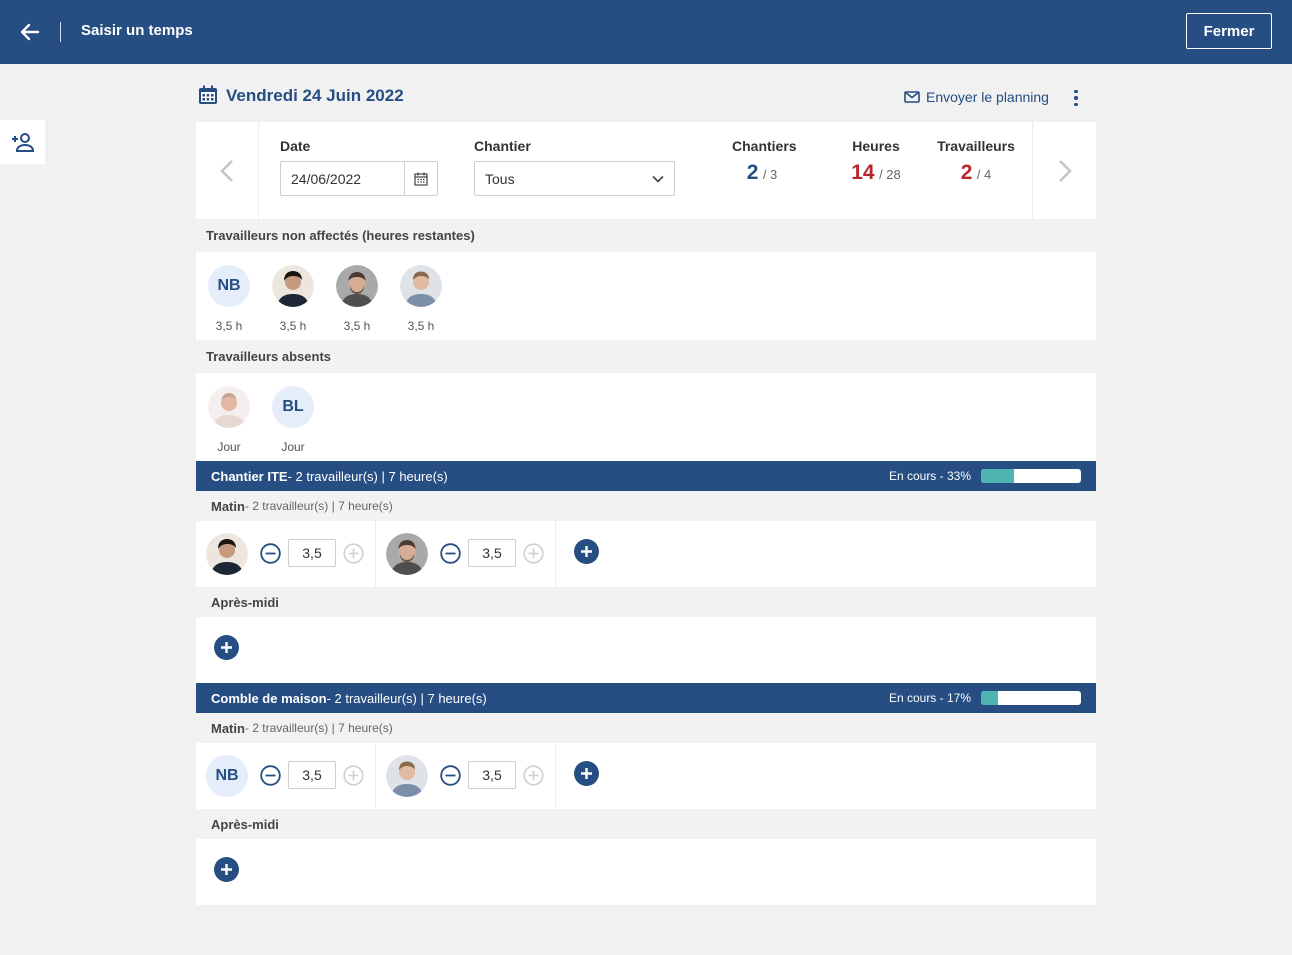 The height and width of the screenshot is (955, 1292). Describe the element at coordinates (764, 161) in the screenshot. I see `sites-stat: Chantiers 2 / 3` at that location.